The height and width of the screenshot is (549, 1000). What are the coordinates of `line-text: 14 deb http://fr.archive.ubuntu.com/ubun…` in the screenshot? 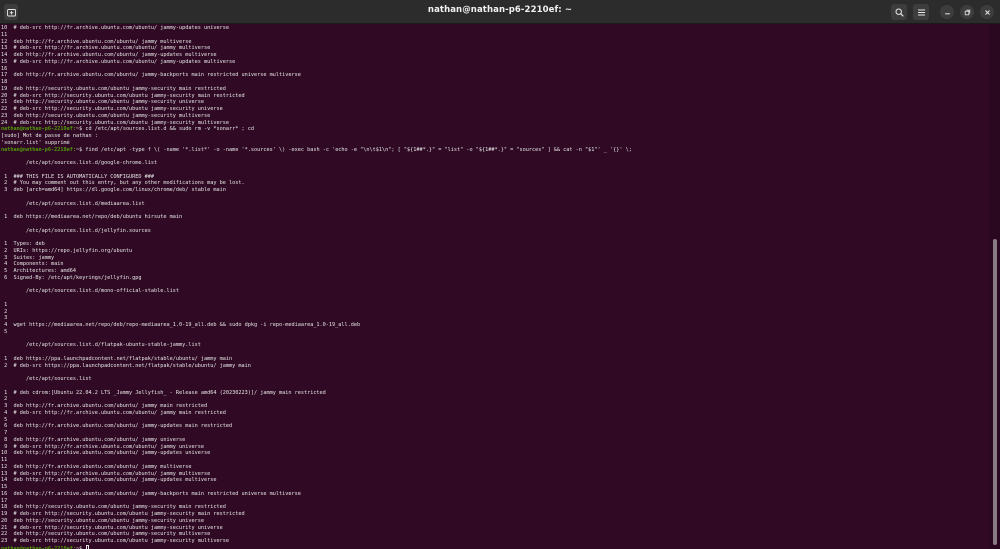 It's located at (109, 55).